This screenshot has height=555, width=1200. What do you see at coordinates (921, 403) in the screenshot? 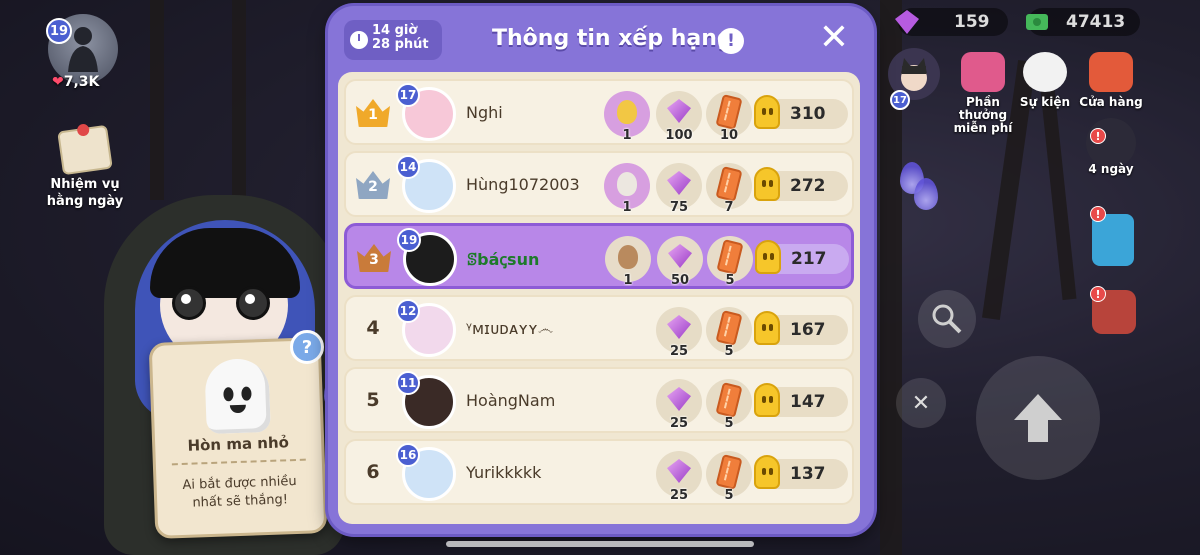
I see `cancel-action-button: ✕` at bounding box center [921, 403].